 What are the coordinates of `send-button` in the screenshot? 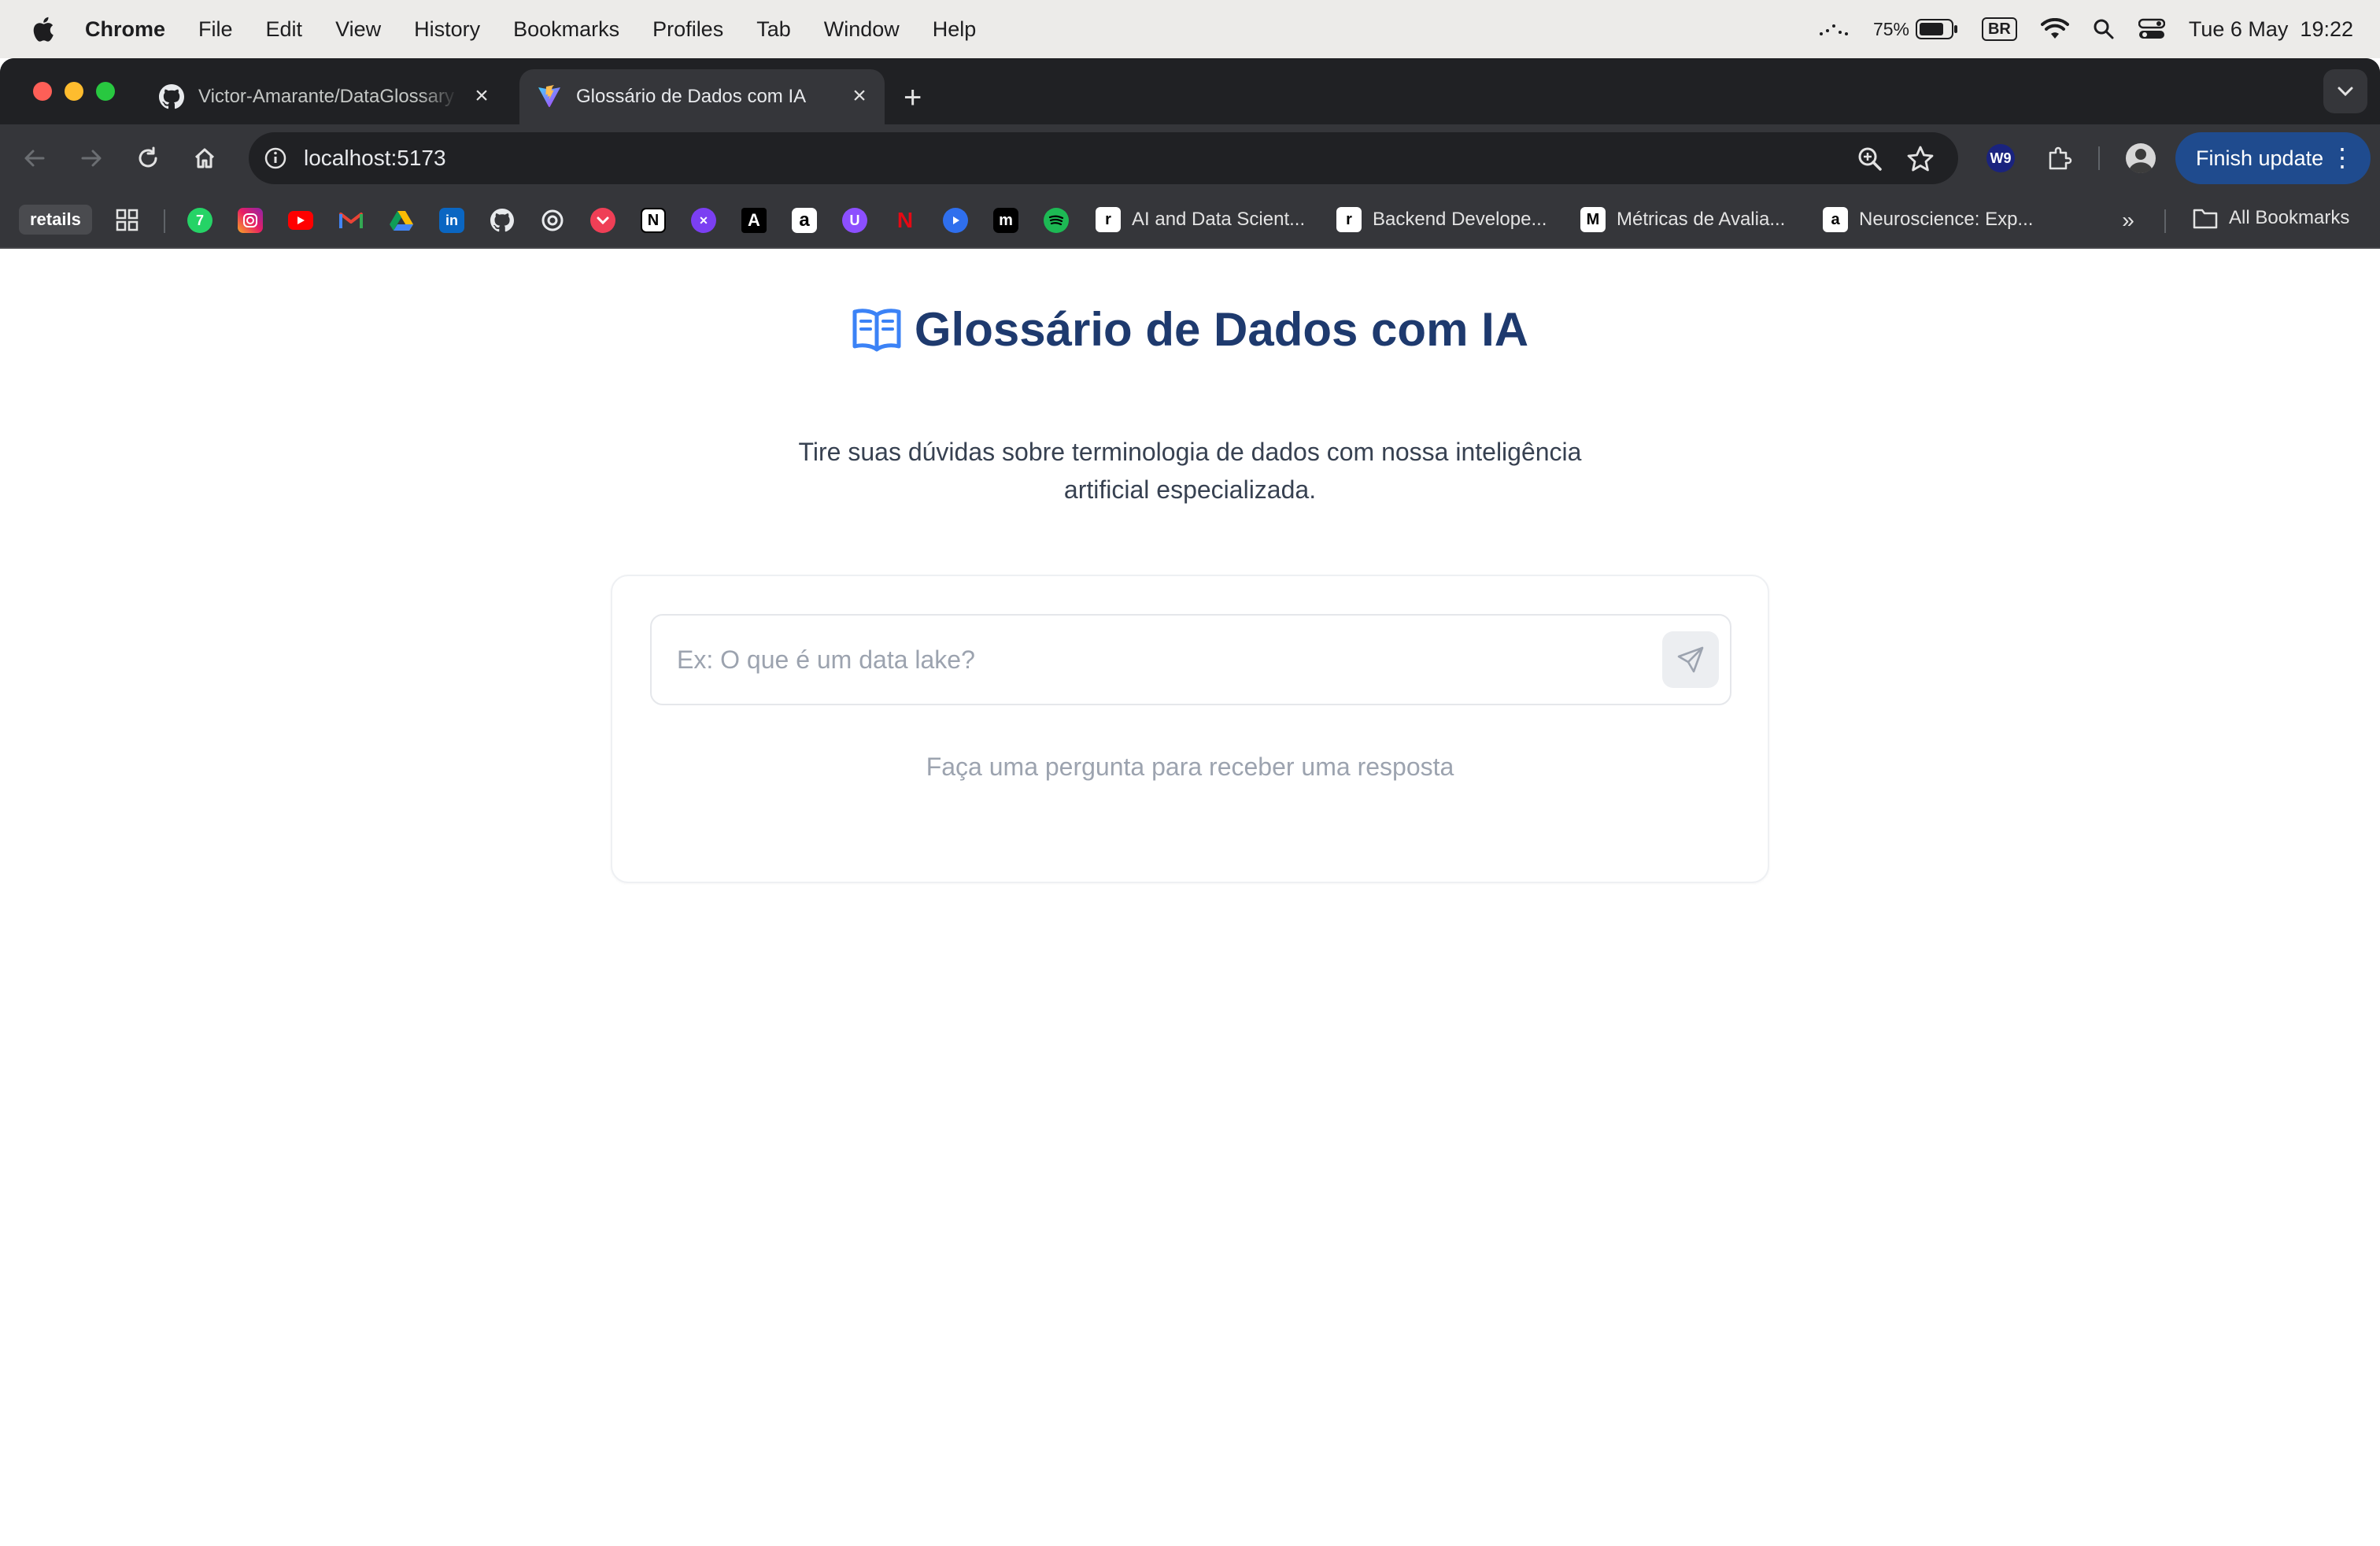 It's located at (1691, 659).